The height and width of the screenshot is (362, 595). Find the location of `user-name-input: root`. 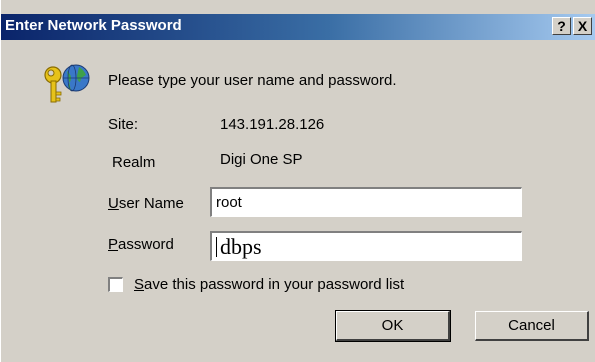

user-name-input: root is located at coordinates (366, 202).